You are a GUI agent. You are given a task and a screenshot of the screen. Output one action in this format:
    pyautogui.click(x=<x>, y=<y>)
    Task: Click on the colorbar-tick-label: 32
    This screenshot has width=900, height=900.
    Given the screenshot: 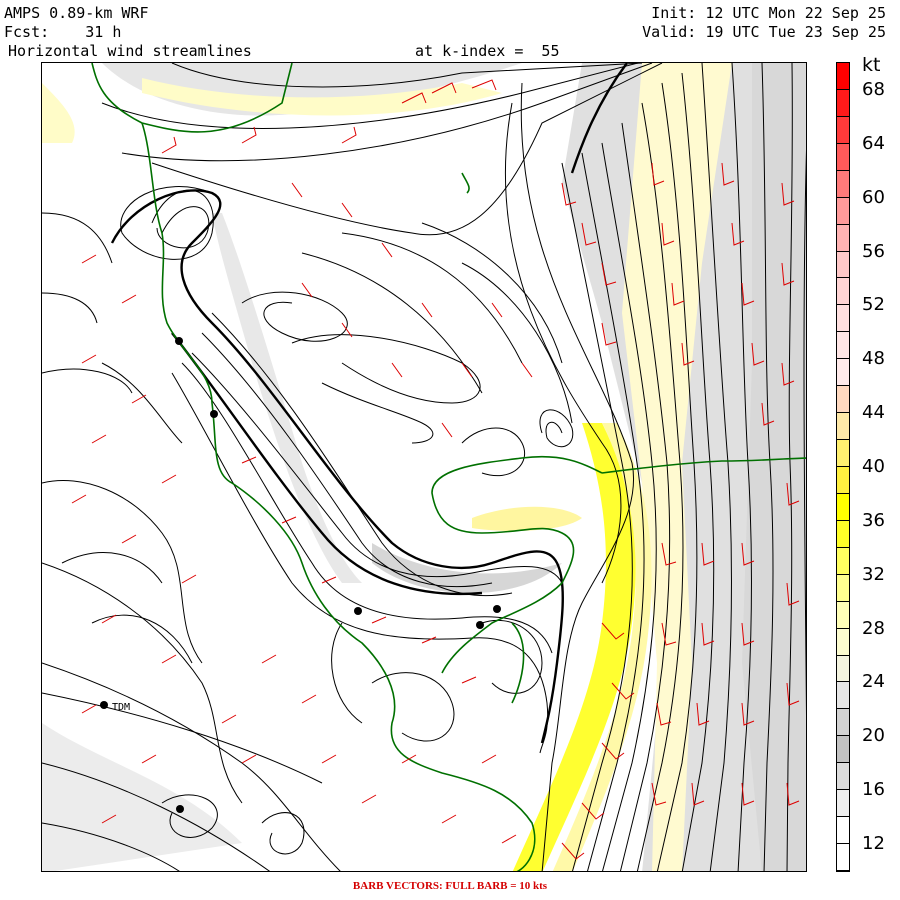 What is the action you would take?
    pyautogui.click(x=873, y=574)
    